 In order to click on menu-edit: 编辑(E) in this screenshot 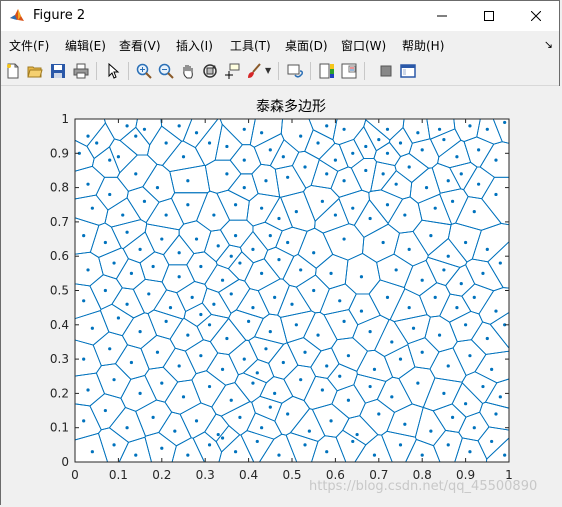, I will do `click(85, 45)`.